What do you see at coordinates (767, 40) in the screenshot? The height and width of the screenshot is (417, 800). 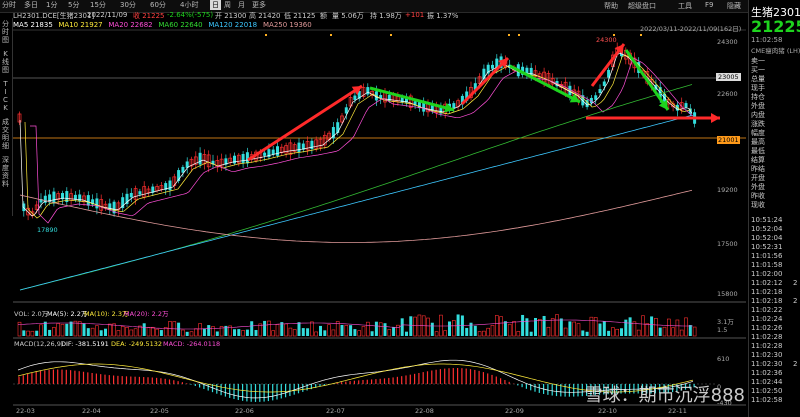 I see `side-time: 11:02:58` at bounding box center [767, 40].